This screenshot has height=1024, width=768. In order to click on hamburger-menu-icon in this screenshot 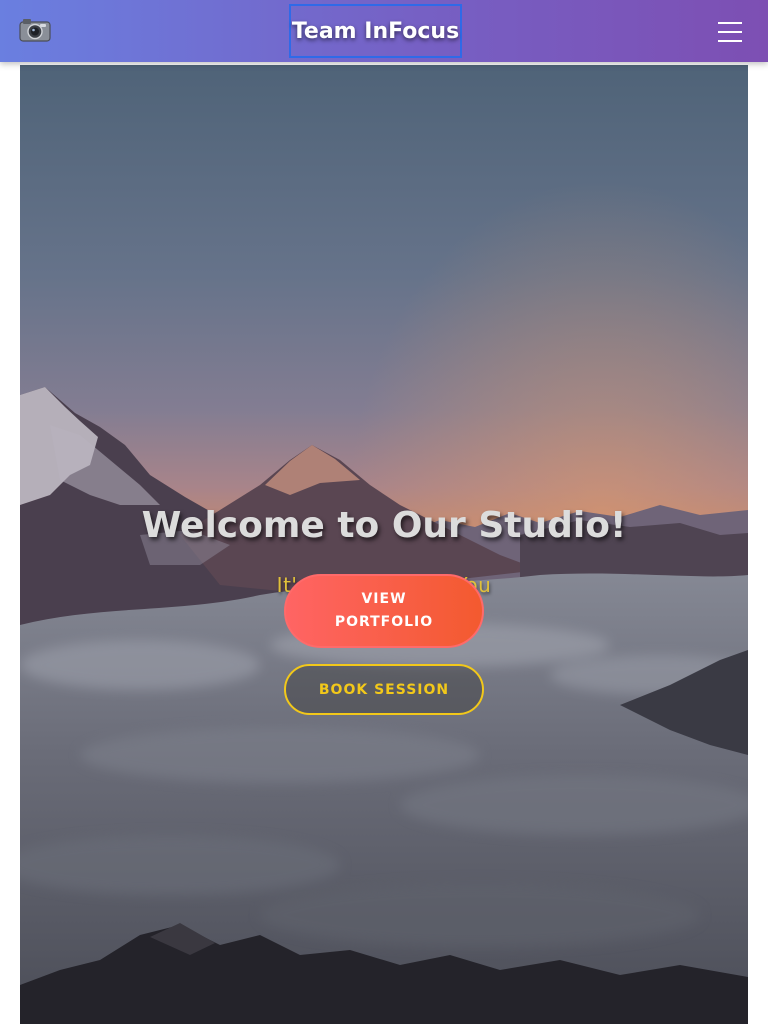, I will do `click(730, 32)`.